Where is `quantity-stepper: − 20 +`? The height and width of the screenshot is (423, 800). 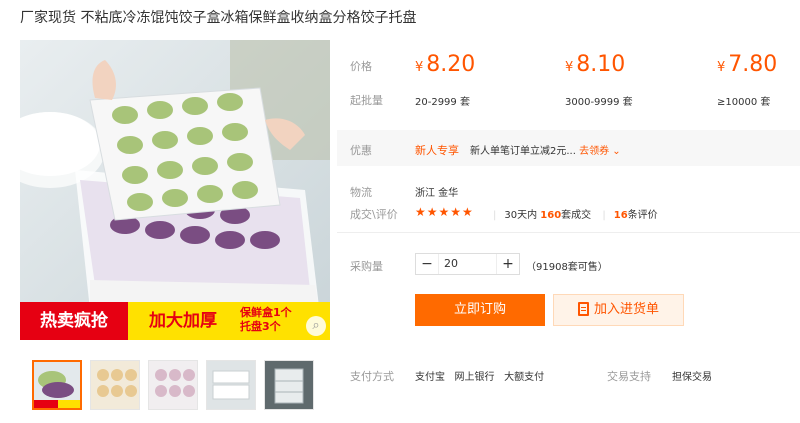 quantity-stepper: − 20 + is located at coordinates (467, 264).